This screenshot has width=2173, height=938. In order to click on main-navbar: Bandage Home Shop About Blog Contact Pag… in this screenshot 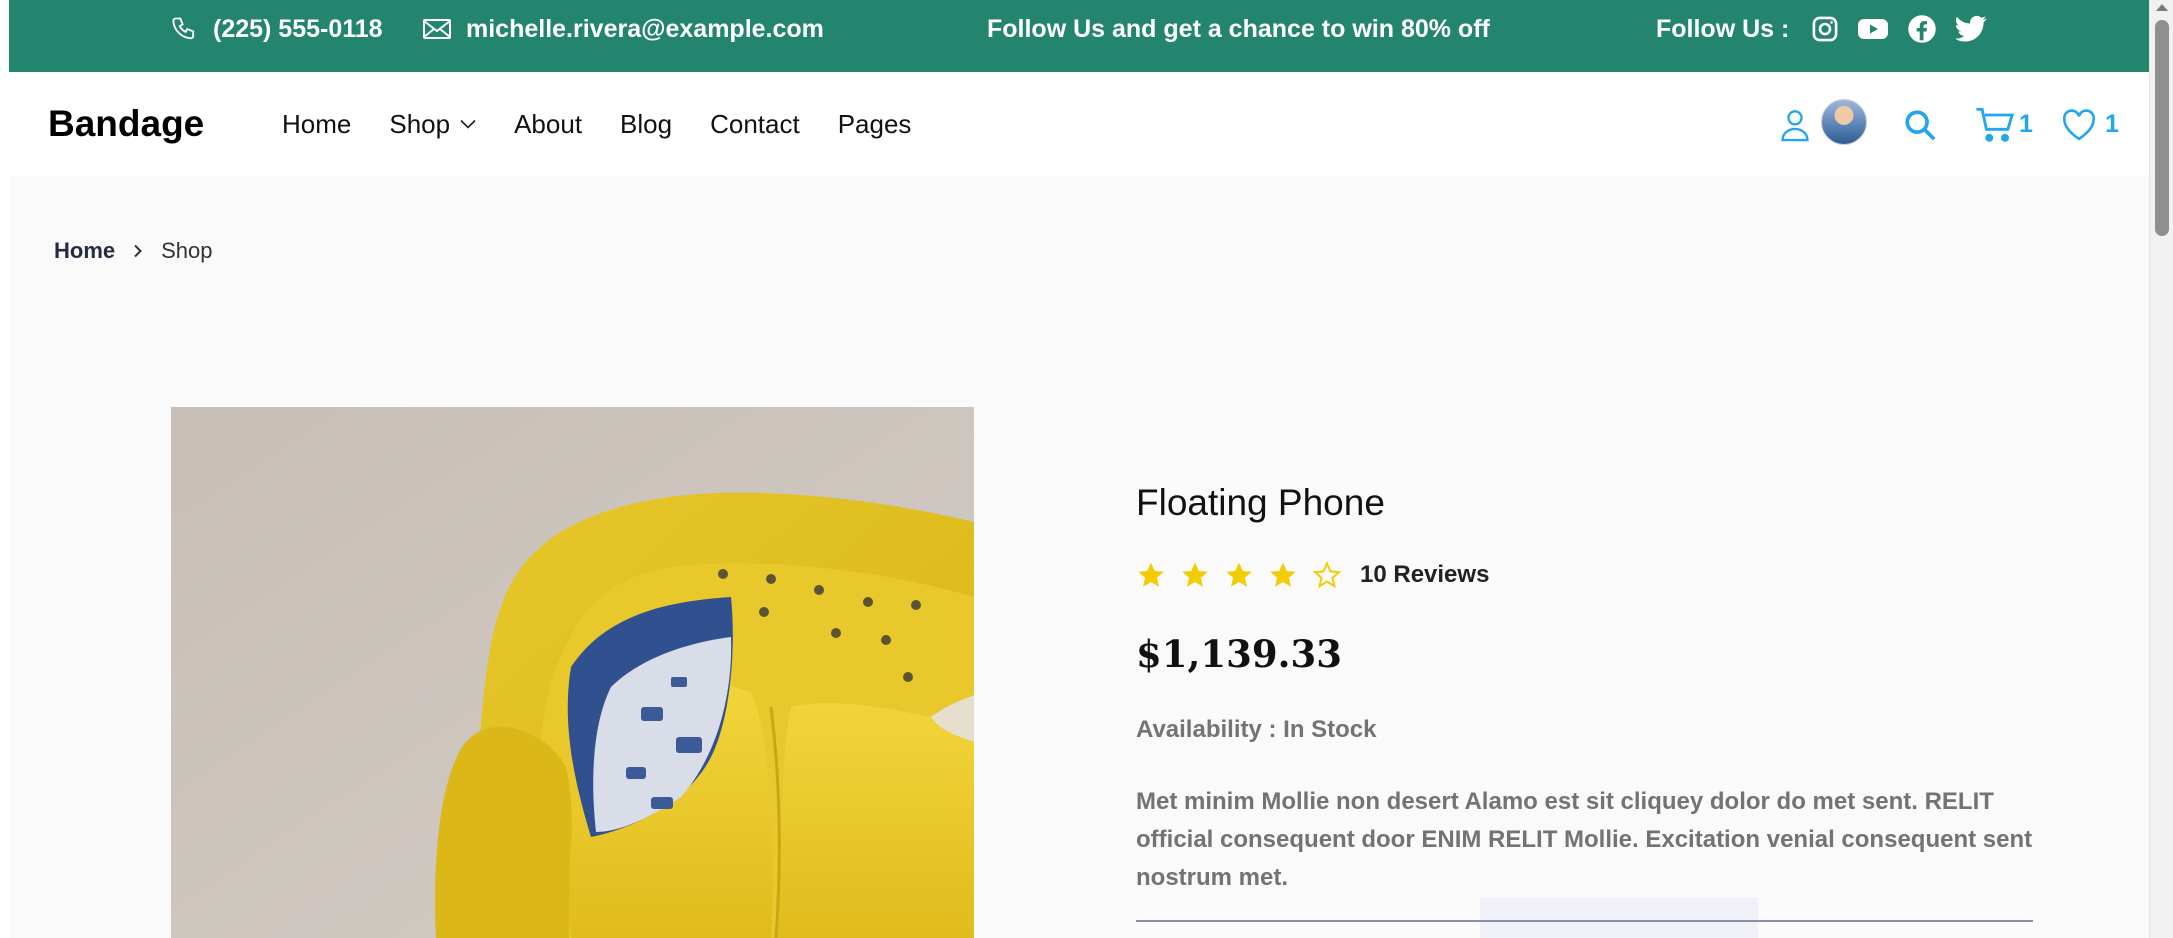, I will do `click(1079, 124)`.